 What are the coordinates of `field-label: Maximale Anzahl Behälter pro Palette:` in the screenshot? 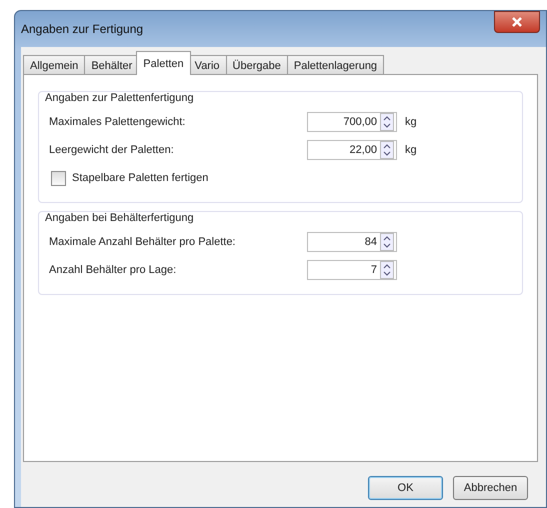 It's located at (142, 242).